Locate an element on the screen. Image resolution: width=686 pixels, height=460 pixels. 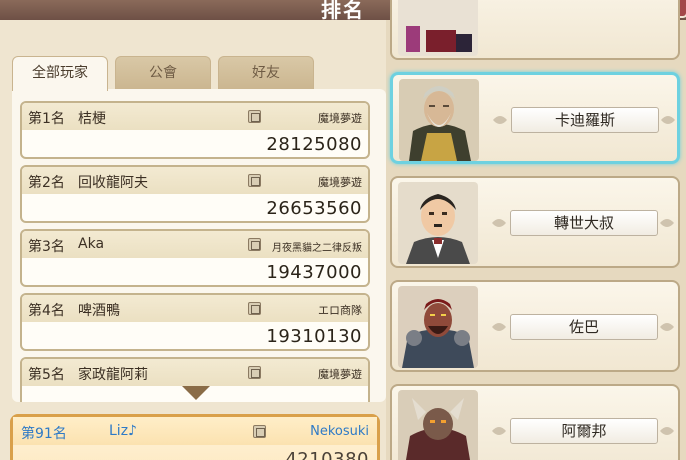
character-card: 阿爾邦 is located at coordinates (535, 422).